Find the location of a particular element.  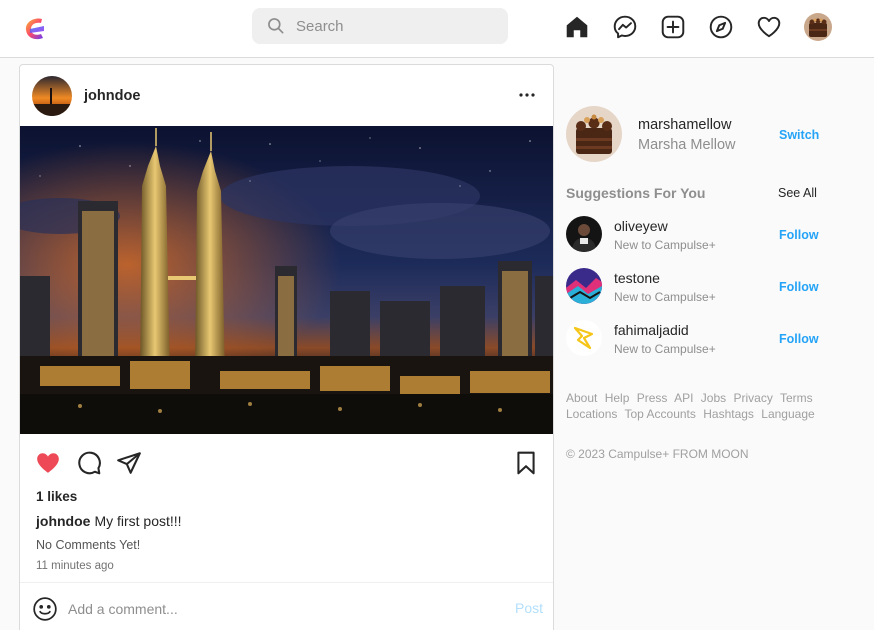

home-icon is located at coordinates (577, 27).